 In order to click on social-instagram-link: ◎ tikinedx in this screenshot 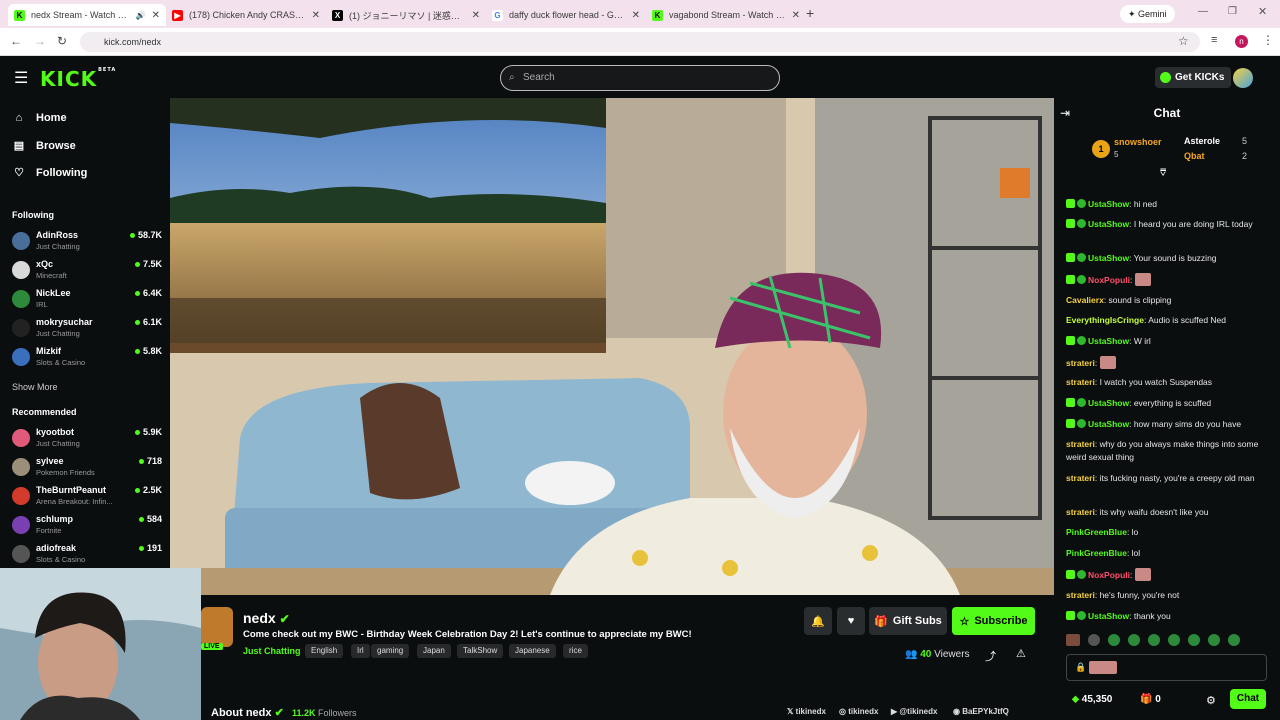, I will do `click(858, 711)`.